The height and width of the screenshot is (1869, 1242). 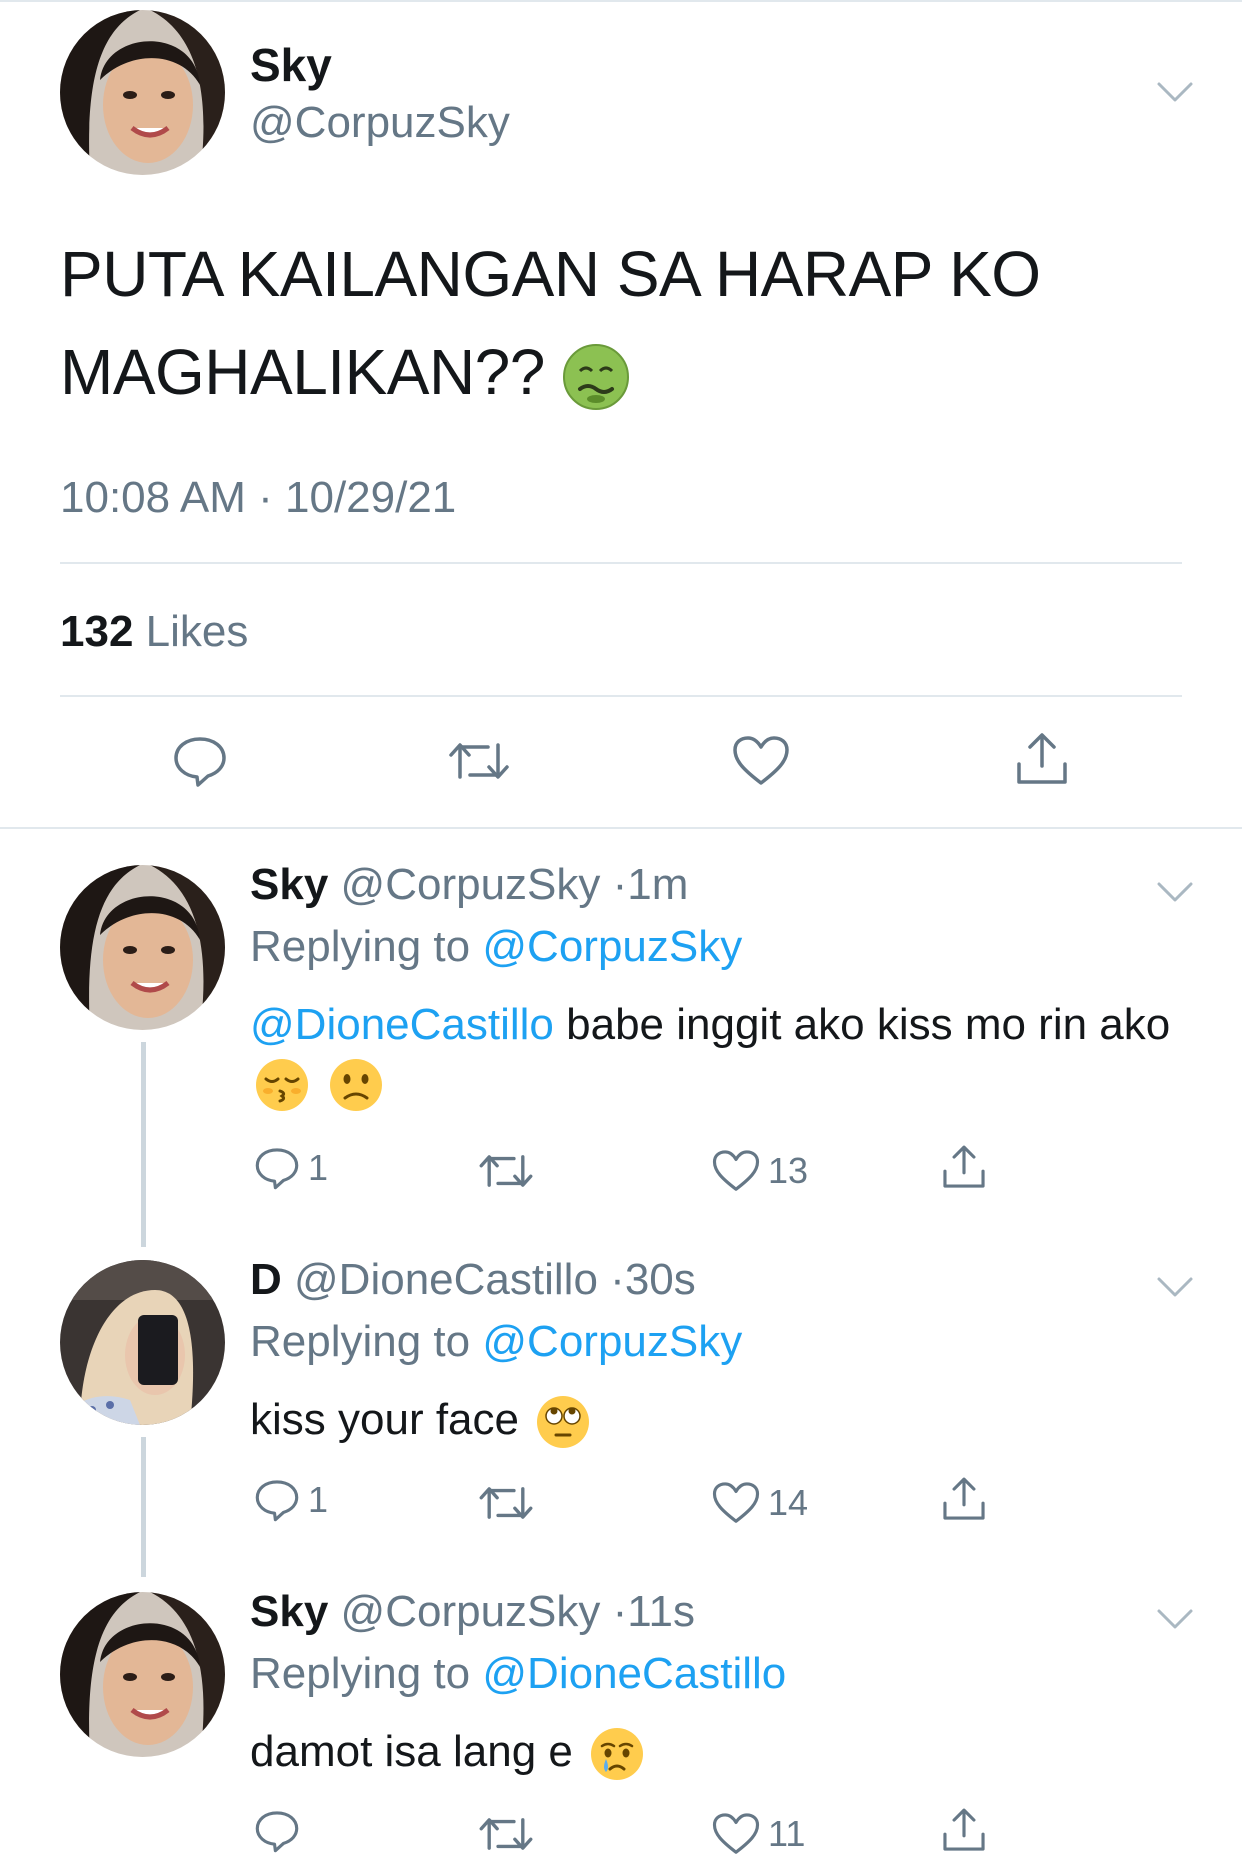 What do you see at coordinates (197, 631) in the screenshot?
I see `likes-label: Likes` at bounding box center [197, 631].